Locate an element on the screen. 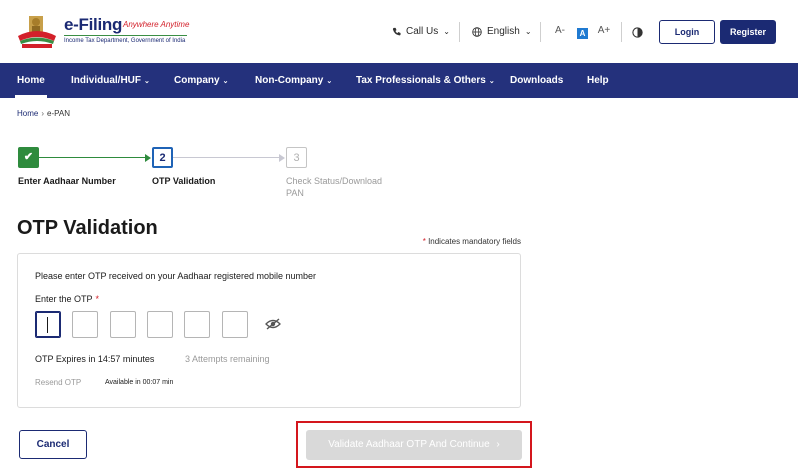 The image size is (798, 472). nav-individual-huf: Individual/HUF ⌄ is located at coordinates (110, 80).